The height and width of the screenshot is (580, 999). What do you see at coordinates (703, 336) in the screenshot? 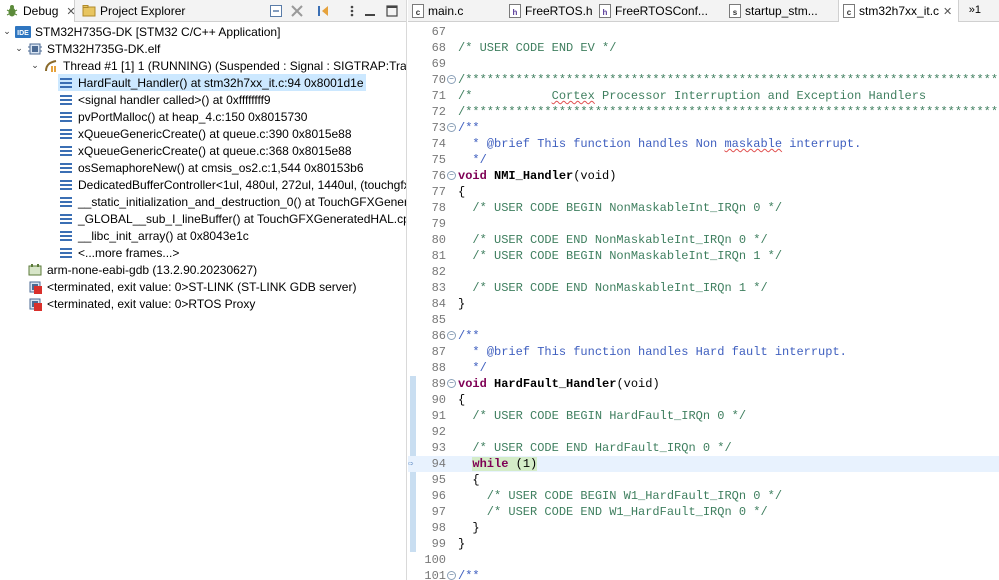
I see `code-line: 86−/**` at bounding box center [703, 336].